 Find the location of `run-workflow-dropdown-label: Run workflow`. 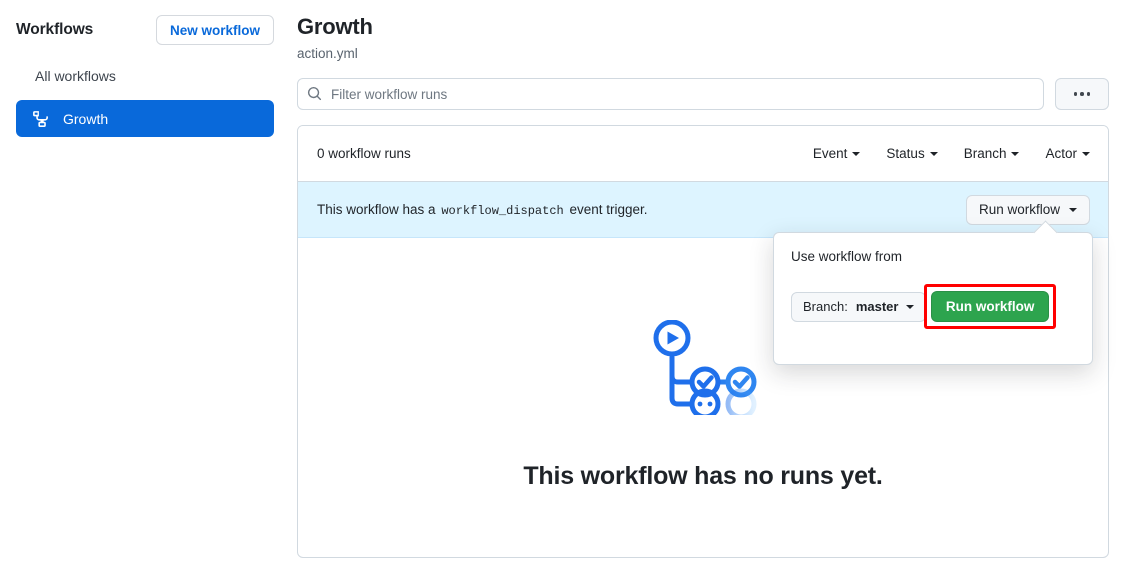

run-workflow-dropdown-label: Run workflow is located at coordinates (1019, 209).